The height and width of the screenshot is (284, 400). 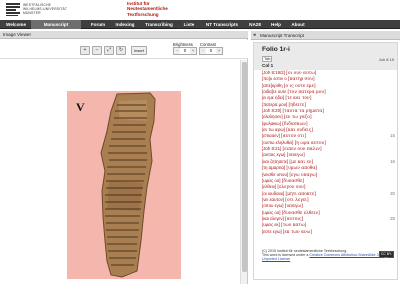 I want to click on transcript-panel-title: Manuscript Transcript, so click(x=282, y=35).